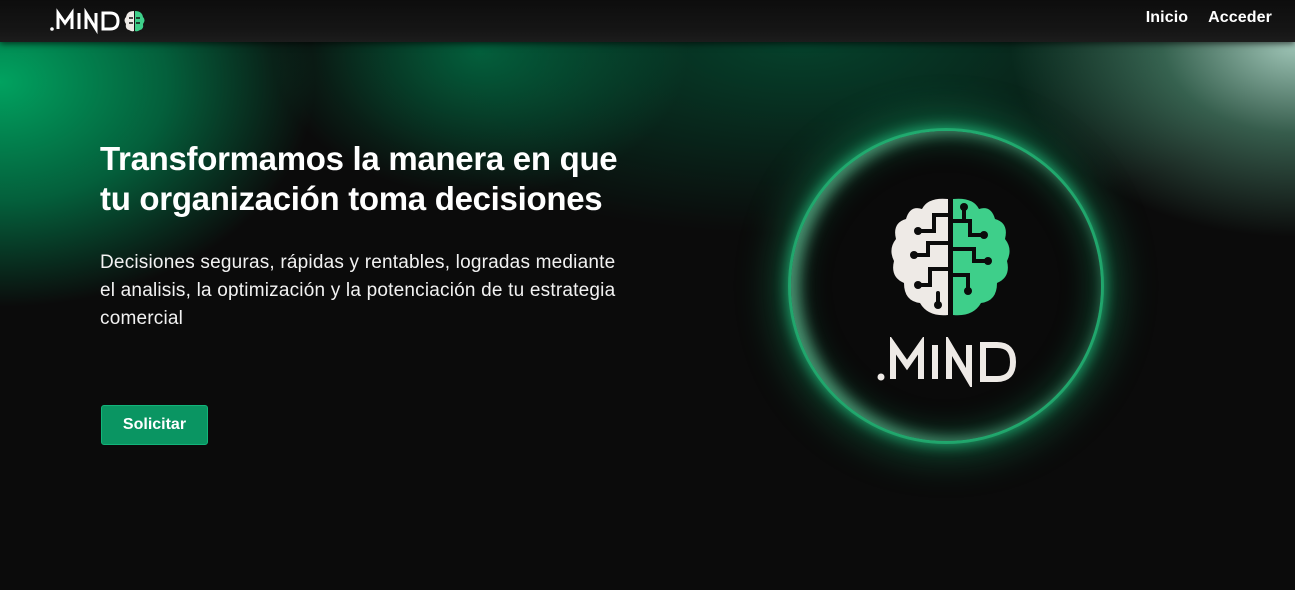 The width and height of the screenshot is (1295, 590). I want to click on brain-circuit-icon, so click(950, 257).